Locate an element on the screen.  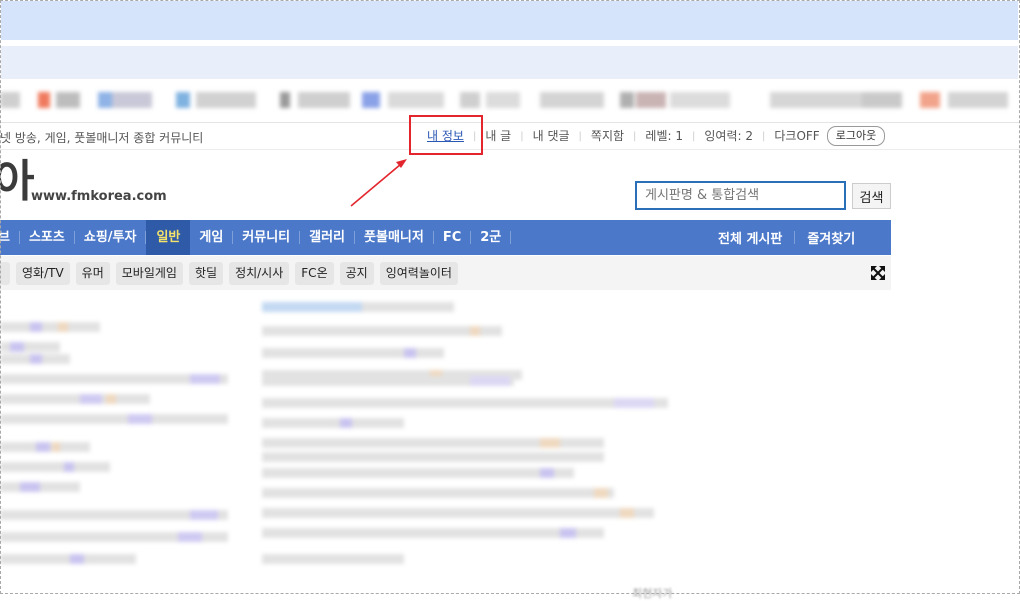
sub-nav-item-mobile-game: 모바일게임 is located at coordinates (149, 273).